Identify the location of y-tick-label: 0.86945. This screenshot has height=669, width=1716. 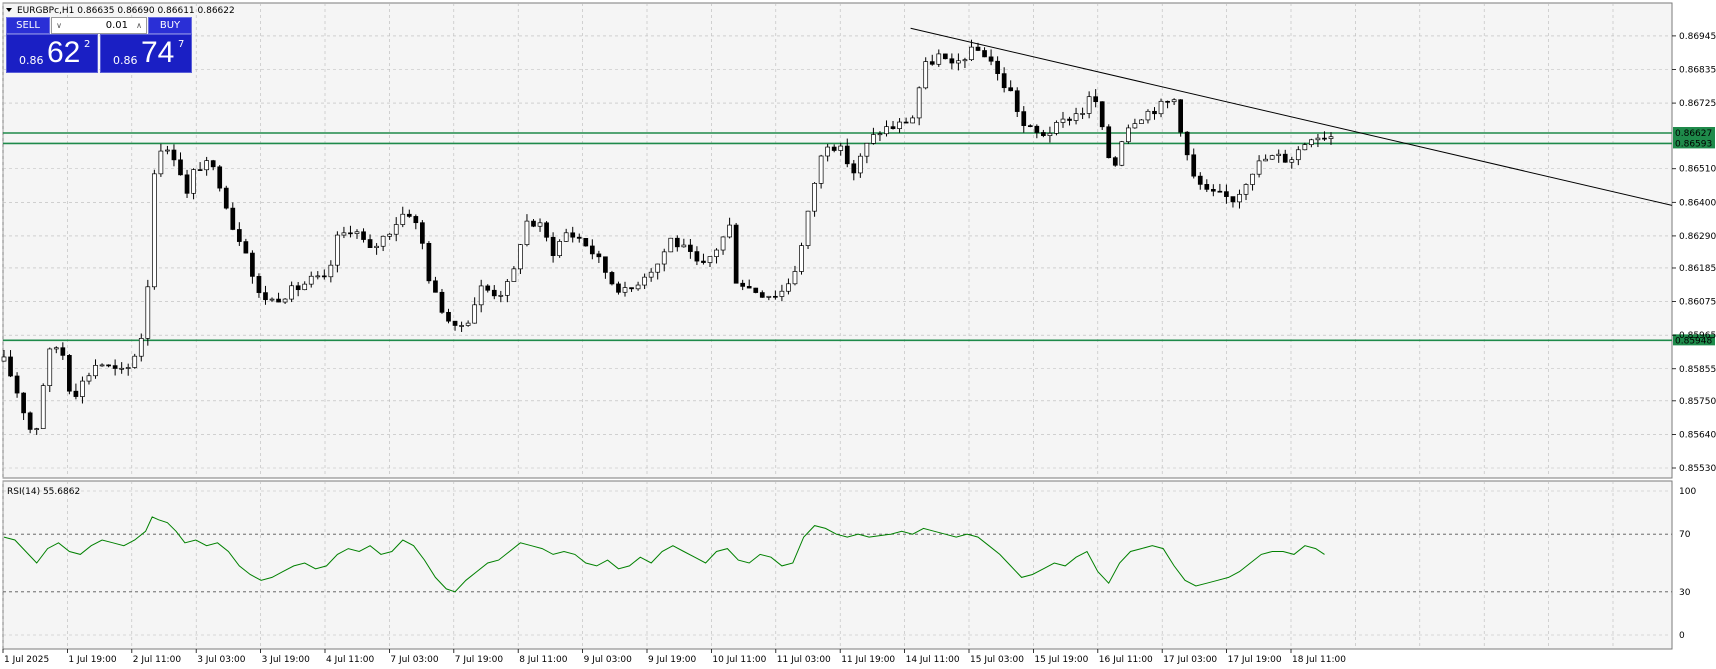
(1697, 37).